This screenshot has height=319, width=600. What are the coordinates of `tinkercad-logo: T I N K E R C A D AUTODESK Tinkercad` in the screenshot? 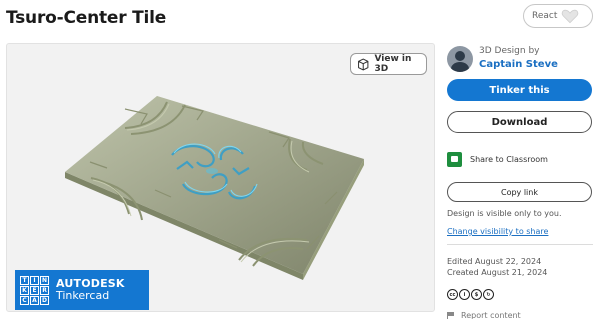 It's located at (82, 290).